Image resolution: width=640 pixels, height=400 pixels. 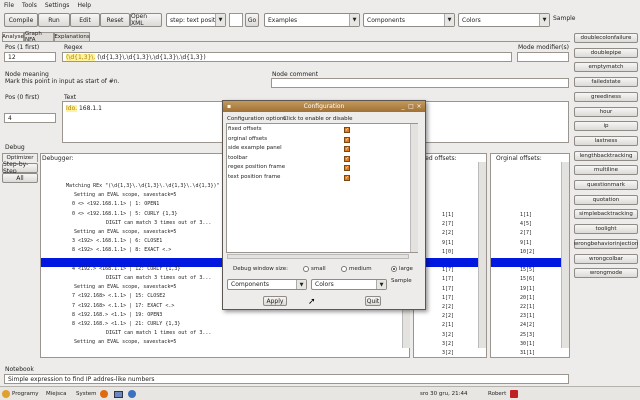 I want to click on tab-analyse: Analyse, so click(x=13, y=36).